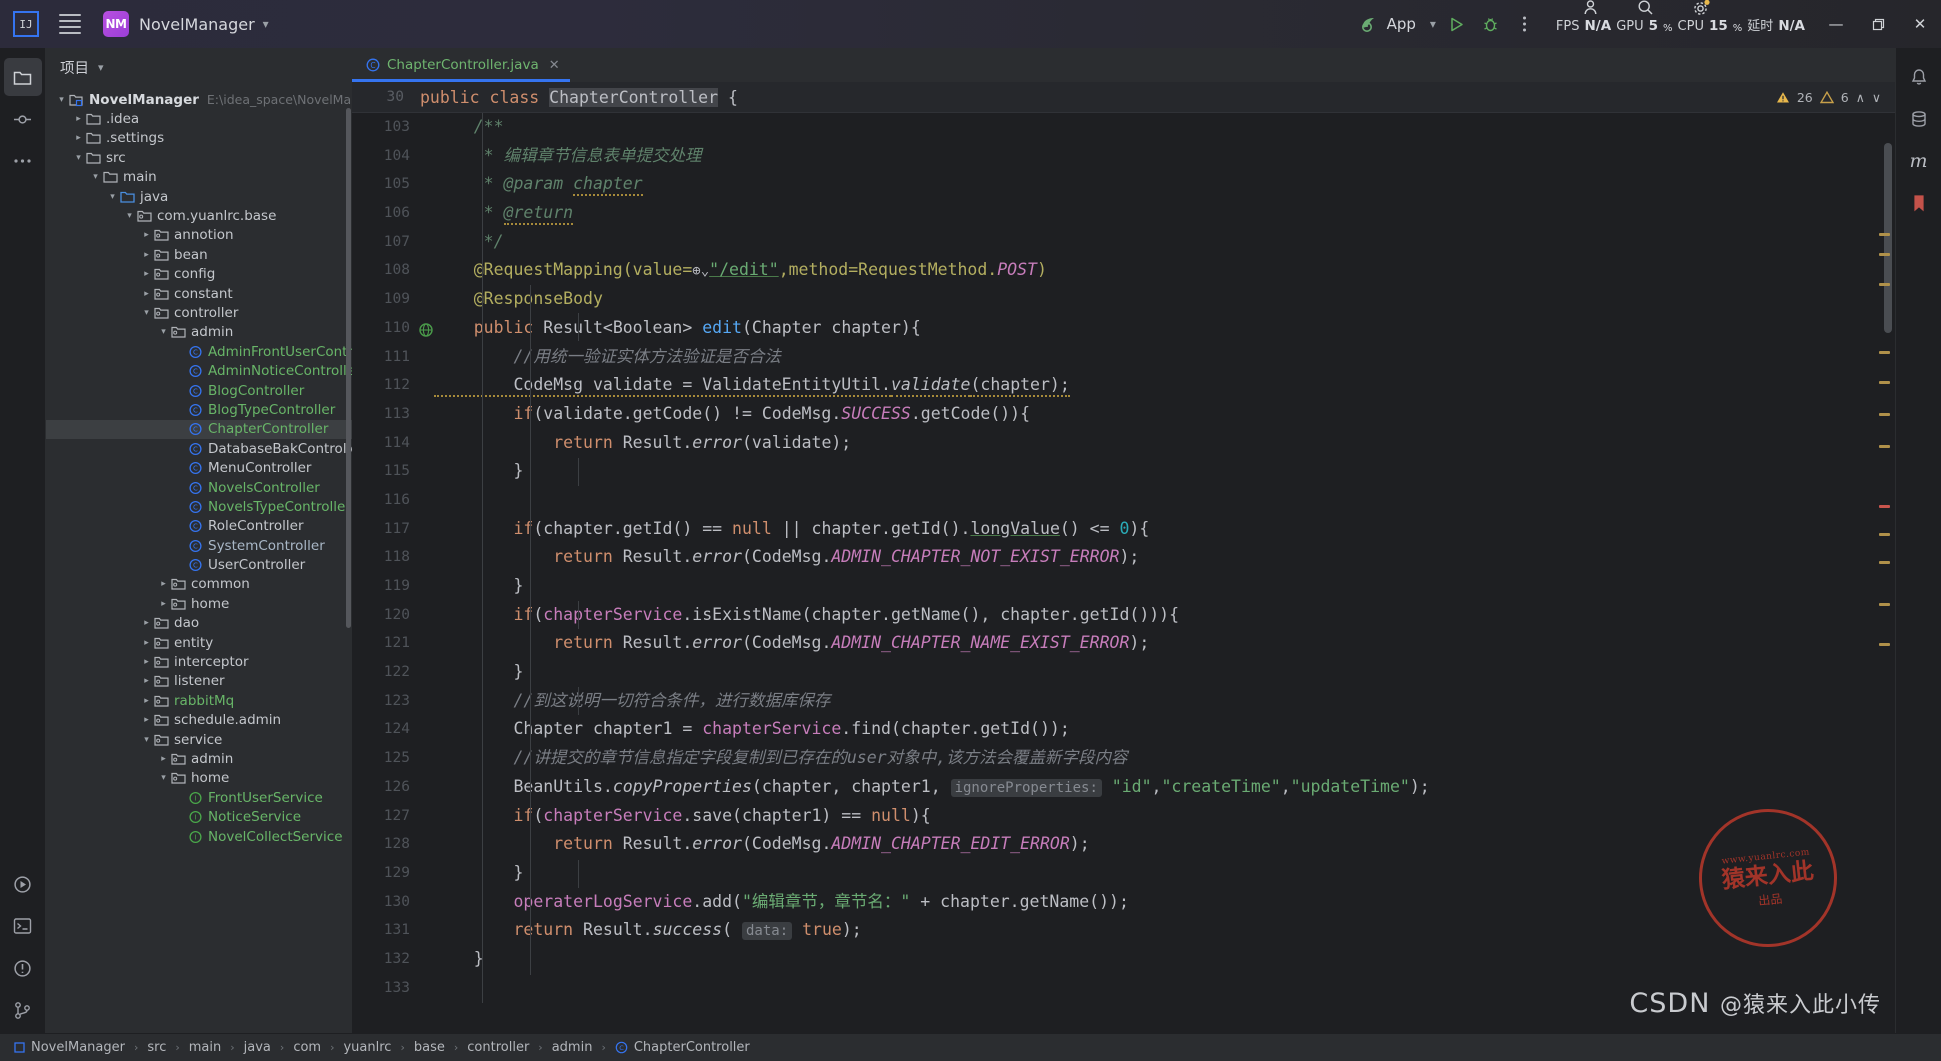 This screenshot has height=1061, width=1941. What do you see at coordinates (199, 351) in the screenshot?
I see `tree-node-adminfrontusercontroller: C AdminFrontUserController` at bounding box center [199, 351].